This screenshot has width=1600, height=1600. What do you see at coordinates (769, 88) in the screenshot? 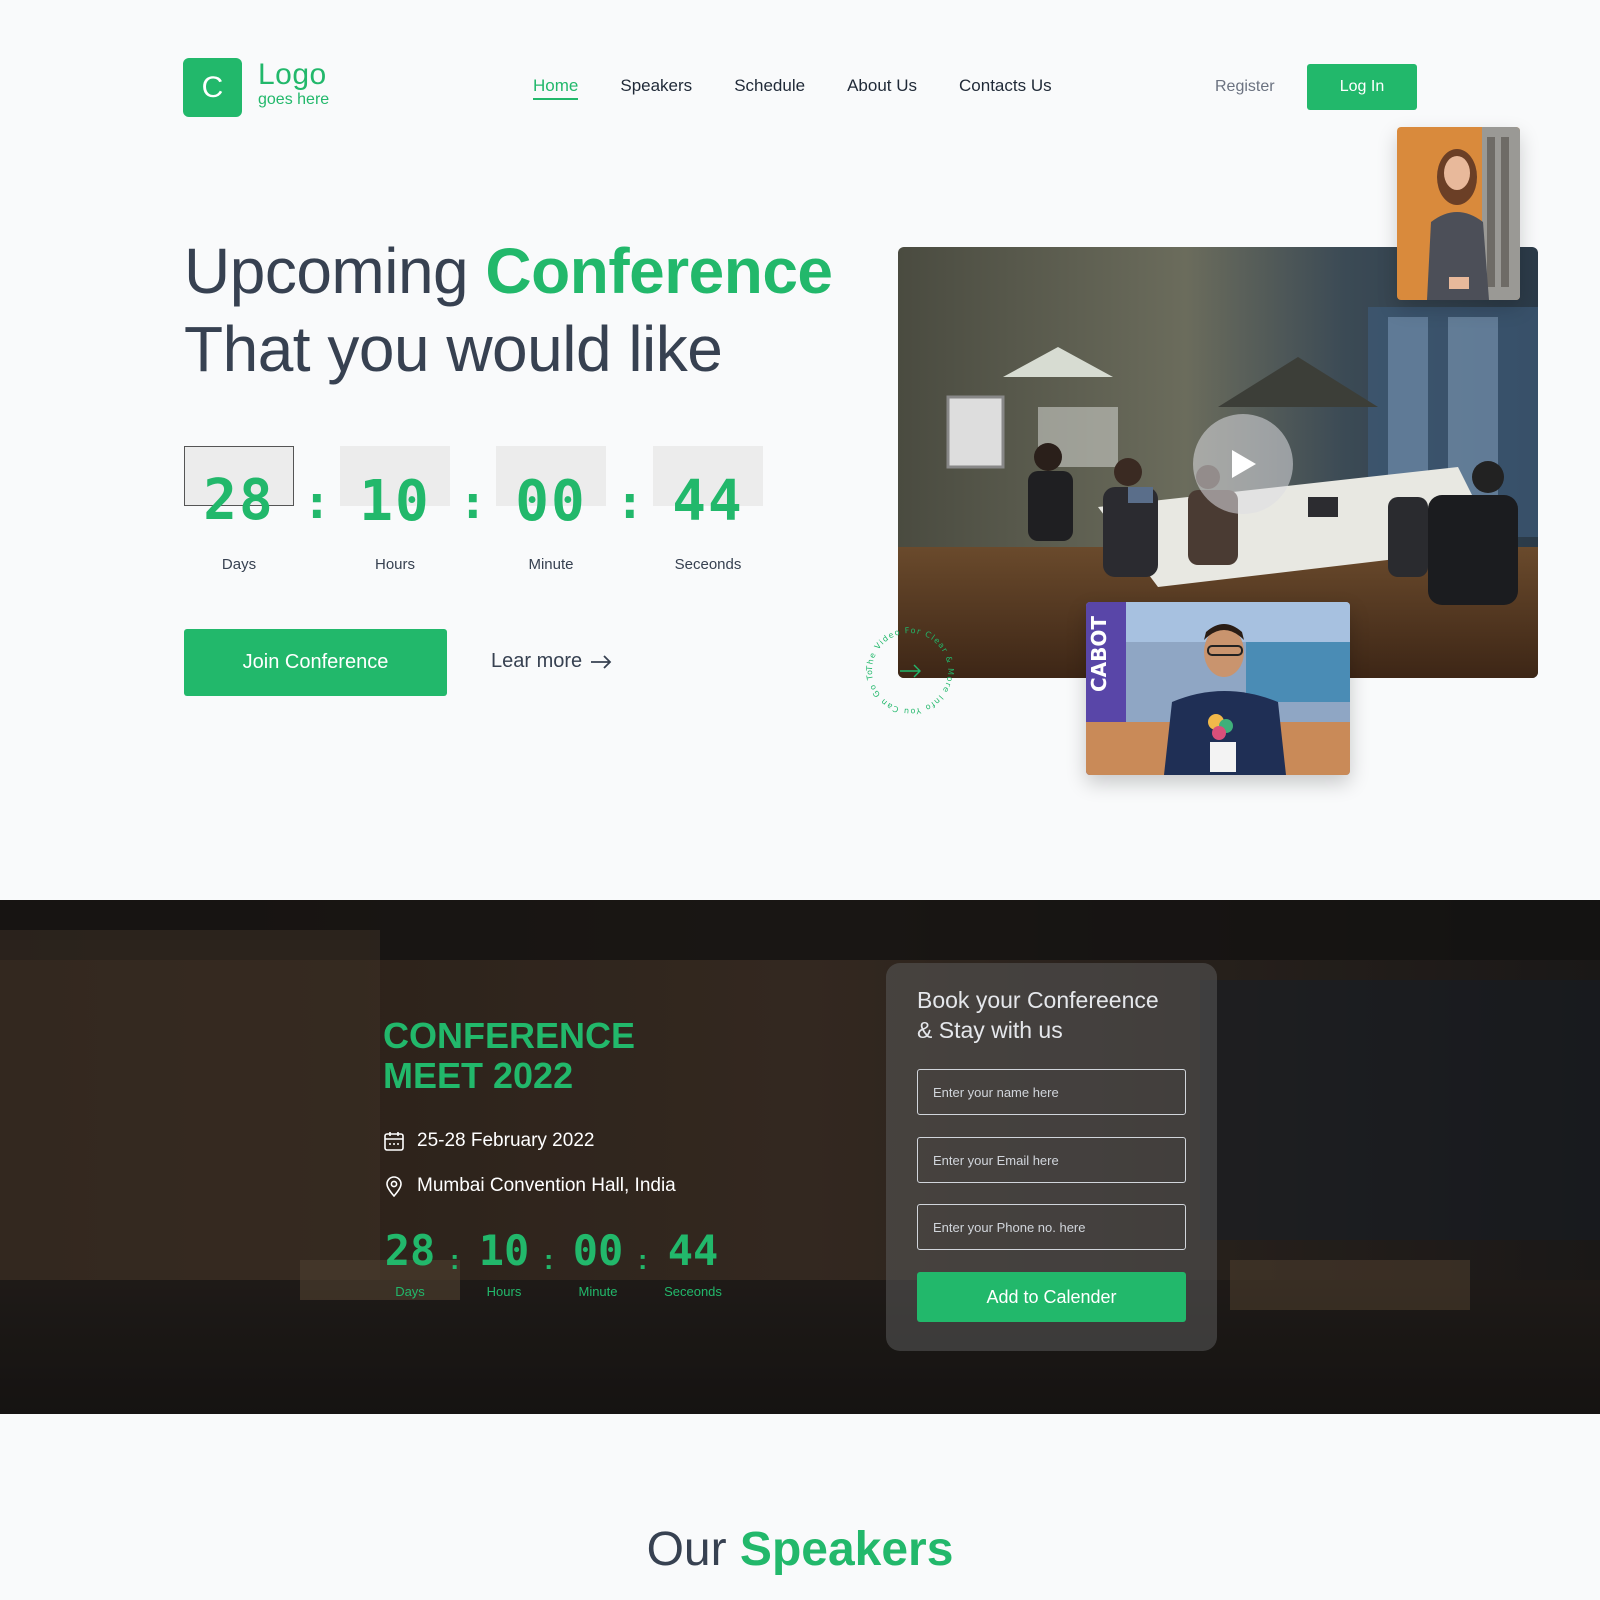
I see `nav-schedule: Schedule` at bounding box center [769, 88].